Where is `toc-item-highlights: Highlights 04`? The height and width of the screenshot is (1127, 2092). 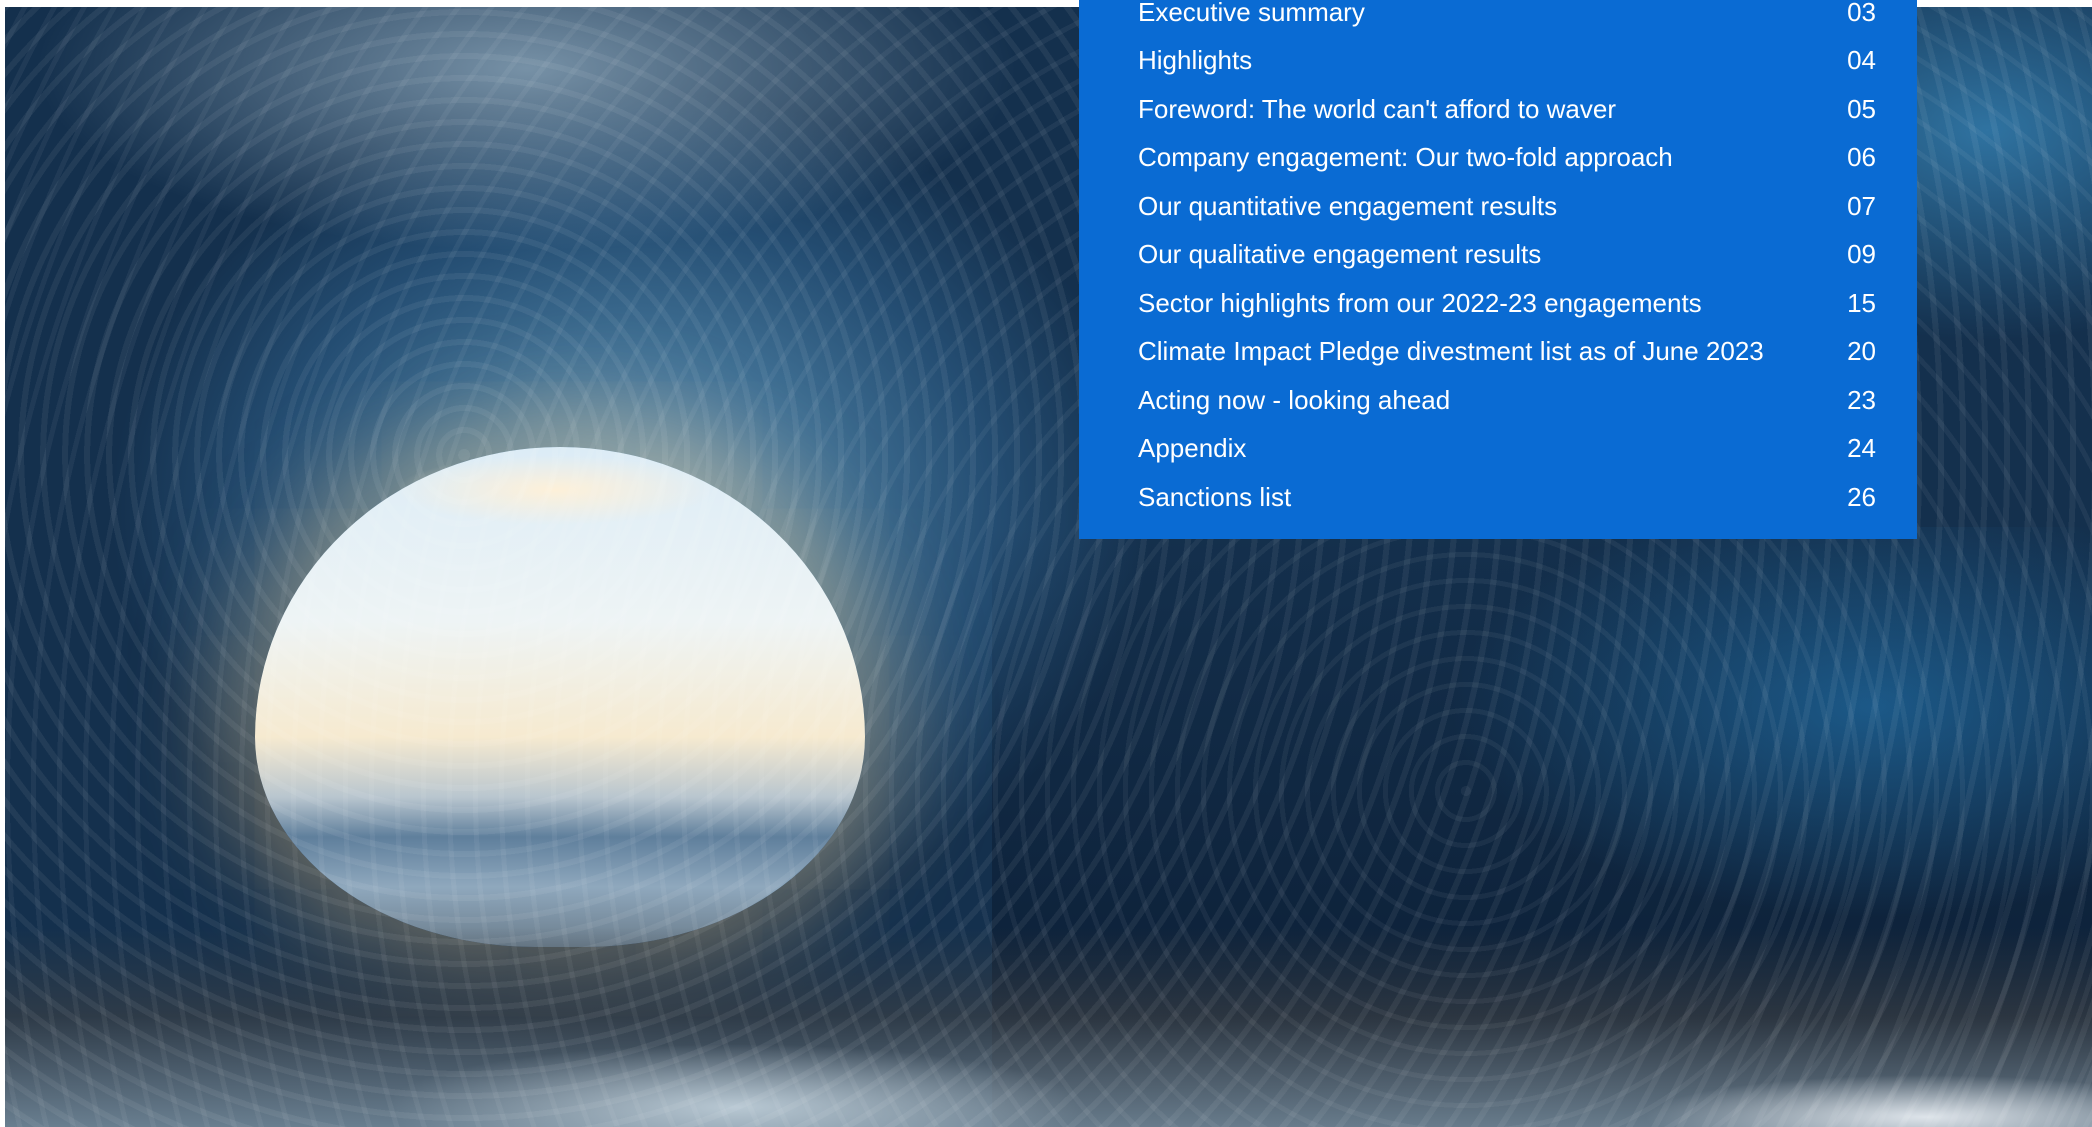 toc-item-highlights: Highlights 04 is located at coordinates (1507, 61).